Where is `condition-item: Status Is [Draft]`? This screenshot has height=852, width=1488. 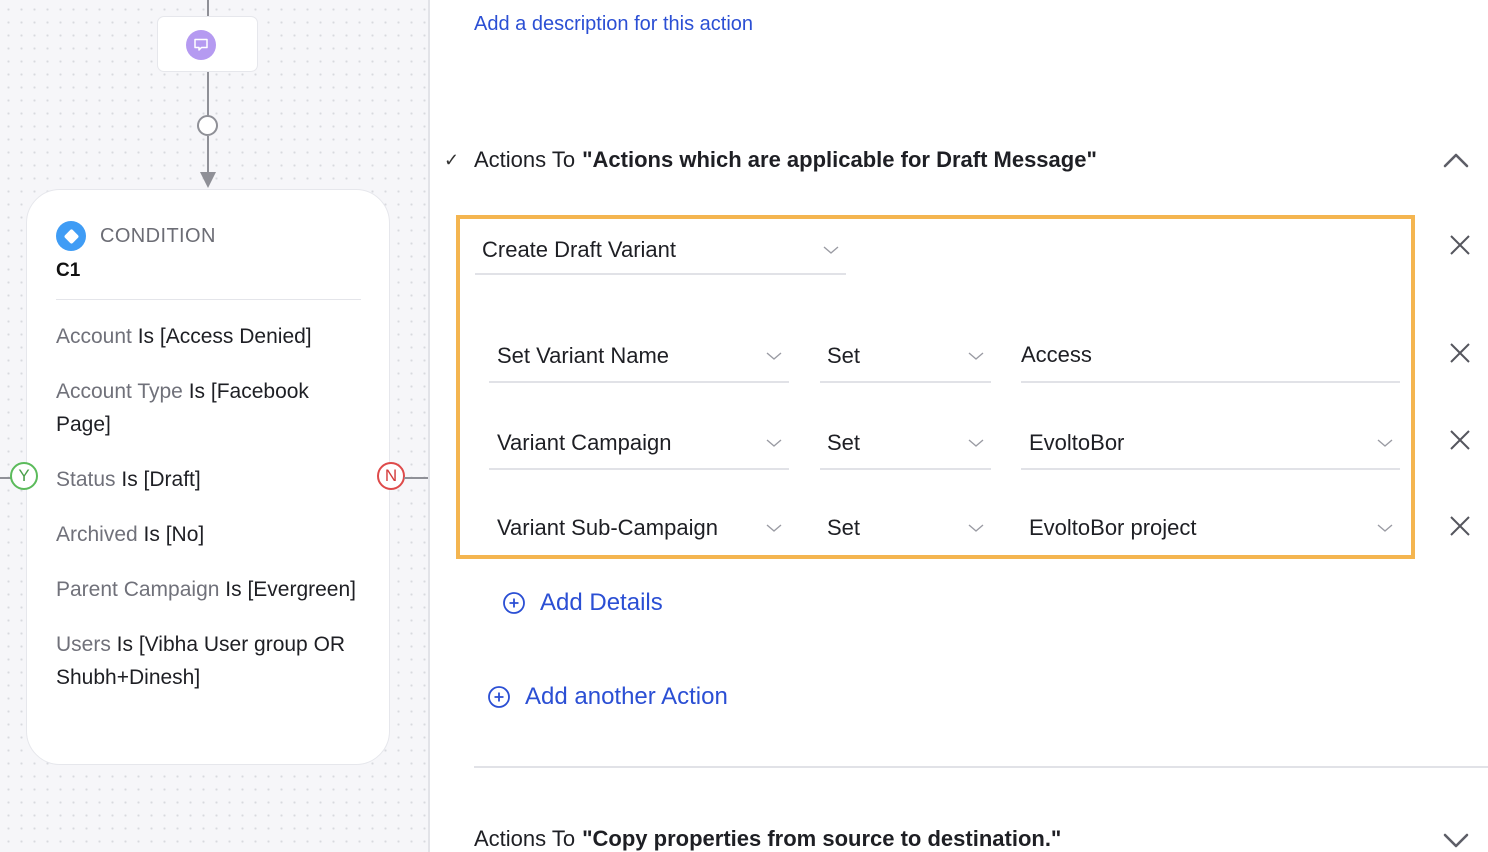
condition-item: Status Is [Draft] is located at coordinates (206, 479).